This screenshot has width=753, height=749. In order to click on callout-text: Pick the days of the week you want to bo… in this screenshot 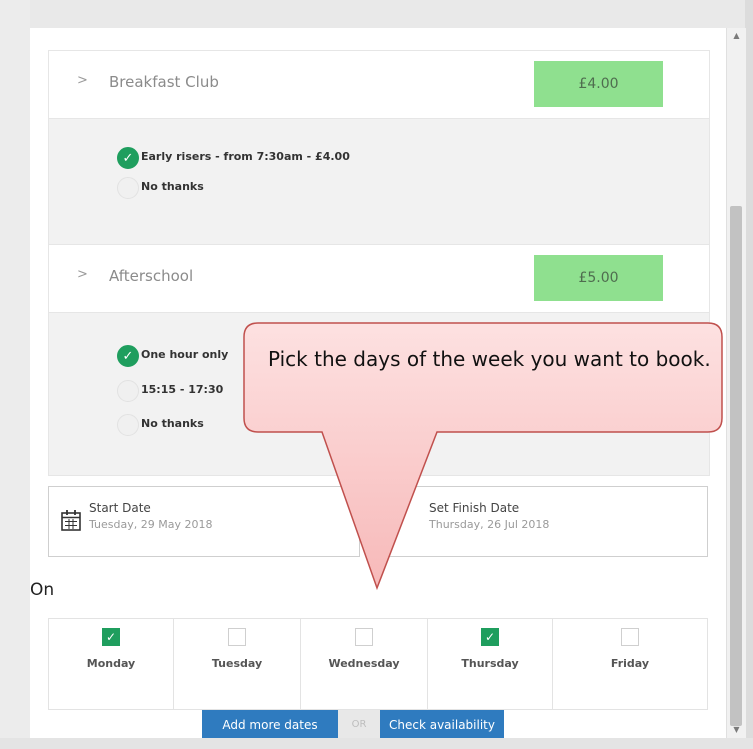, I will do `click(489, 359)`.